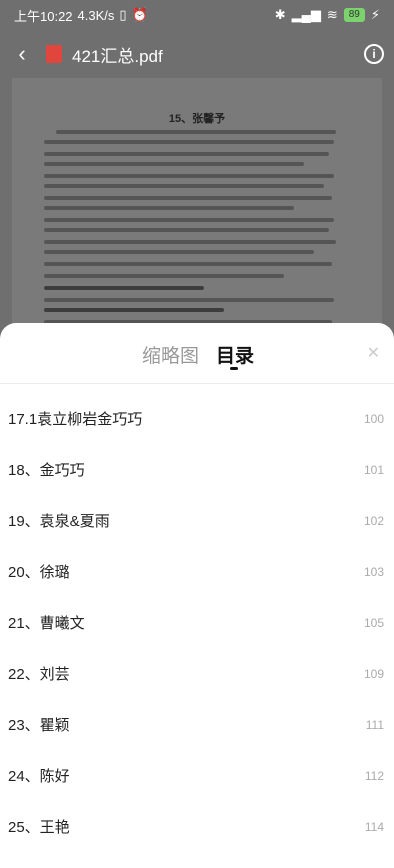 This screenshot has width=394, height=868. Describe the element at coordinates (39, 827) in the screenshot. I see `toc-item-title: 25、王艳` at that location.